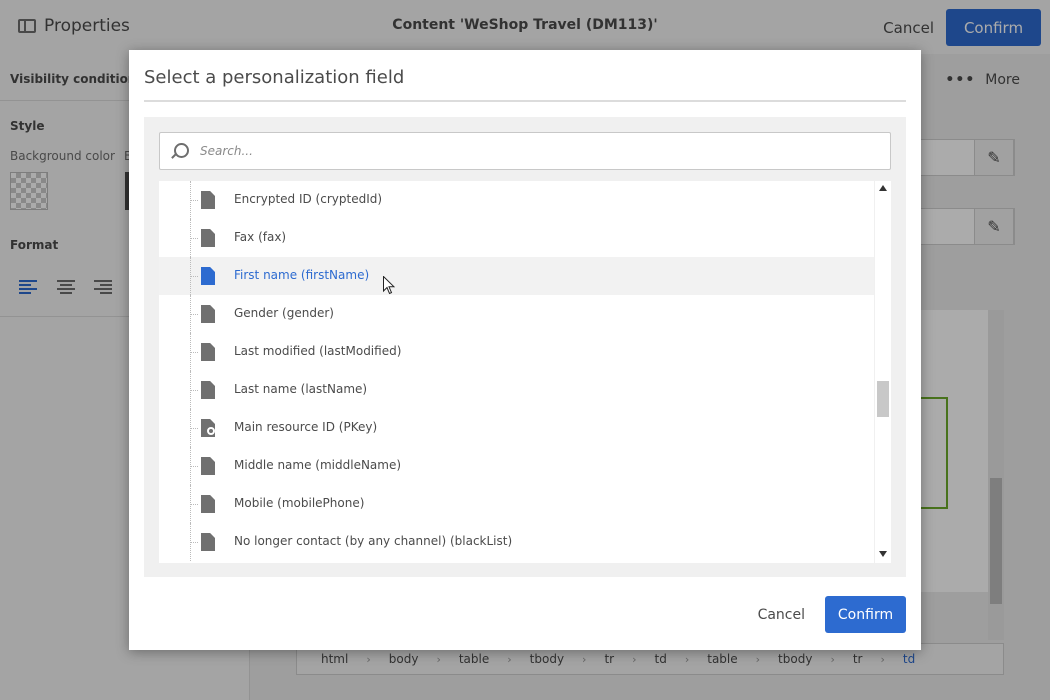  Describe the element at coordinates (516, 428) in the screenshot. I see `field-item: Main resource ID (PKey)` at that location.